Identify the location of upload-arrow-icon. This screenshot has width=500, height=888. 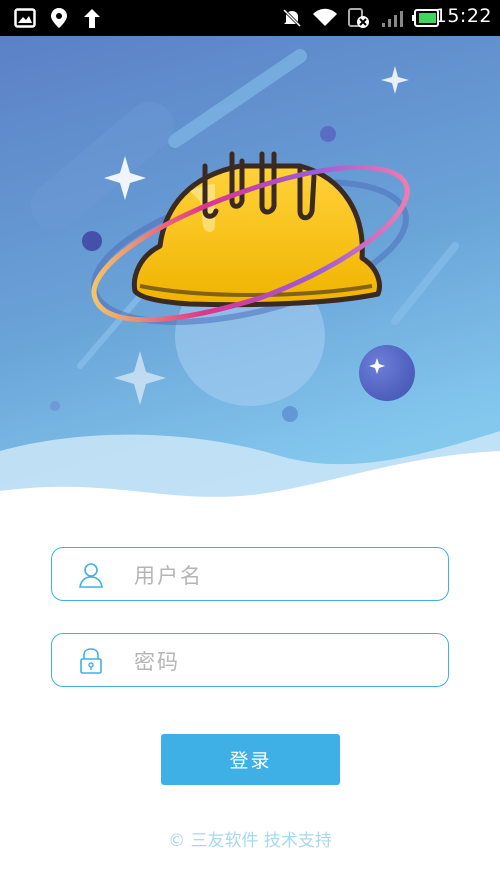
(92, 18).